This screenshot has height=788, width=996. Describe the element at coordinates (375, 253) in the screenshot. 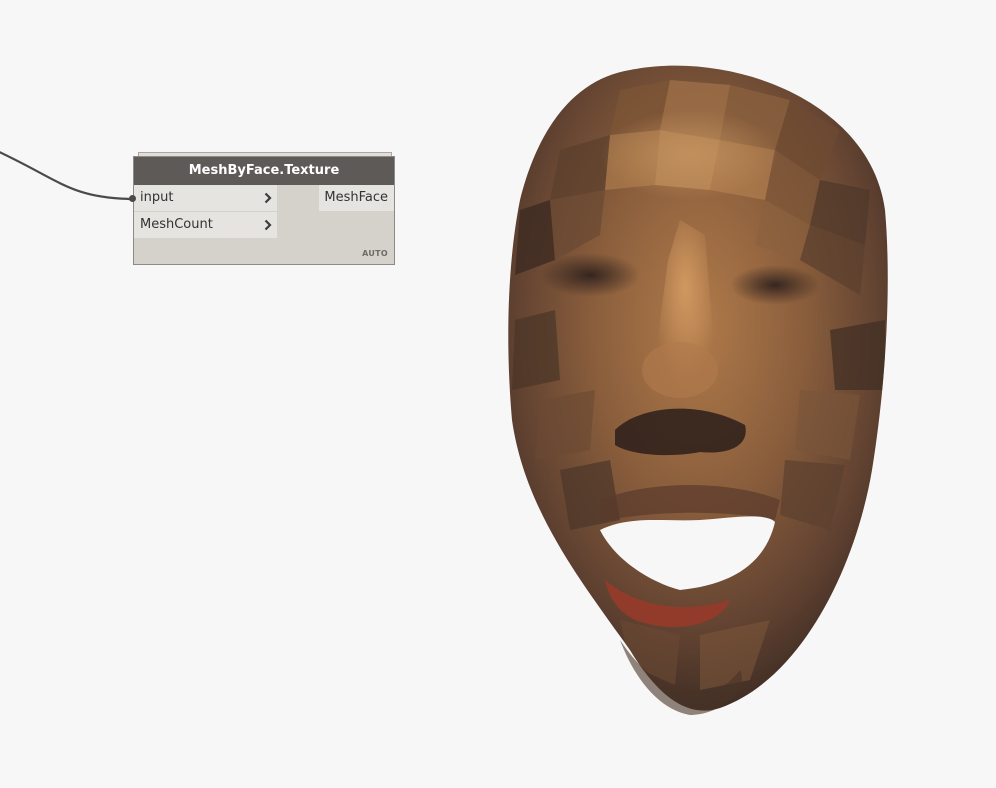

I see `lacing-indicator: AUTO` at that location.